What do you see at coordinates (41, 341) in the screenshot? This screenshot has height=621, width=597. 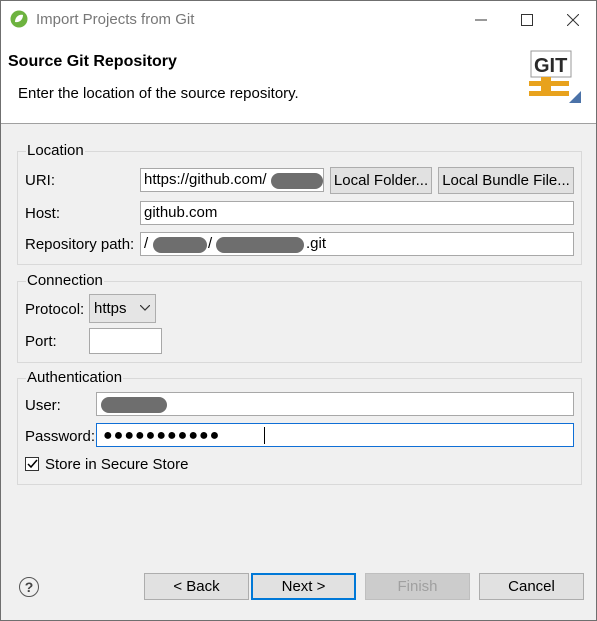 I see `port-label: Port:` at bounding box center [41, 341].